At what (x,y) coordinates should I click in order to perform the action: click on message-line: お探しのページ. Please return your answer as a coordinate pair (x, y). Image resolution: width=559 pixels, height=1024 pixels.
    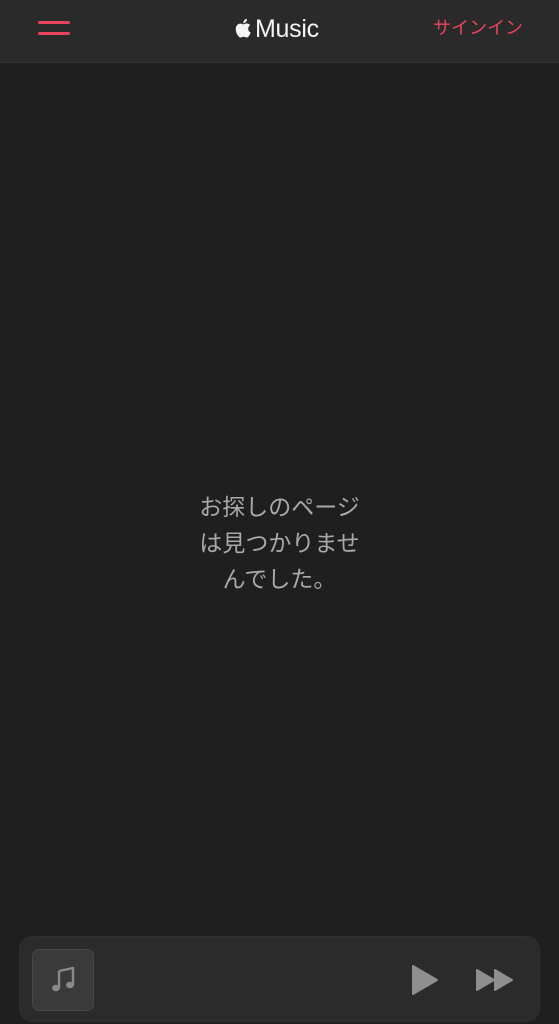
    Looking at the image, I should click on (279, 508).